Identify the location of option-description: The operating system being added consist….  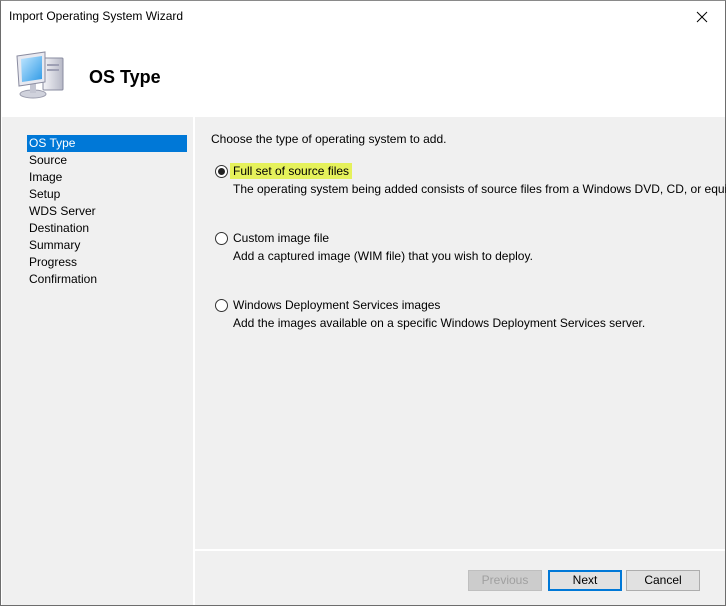
(479, 189).